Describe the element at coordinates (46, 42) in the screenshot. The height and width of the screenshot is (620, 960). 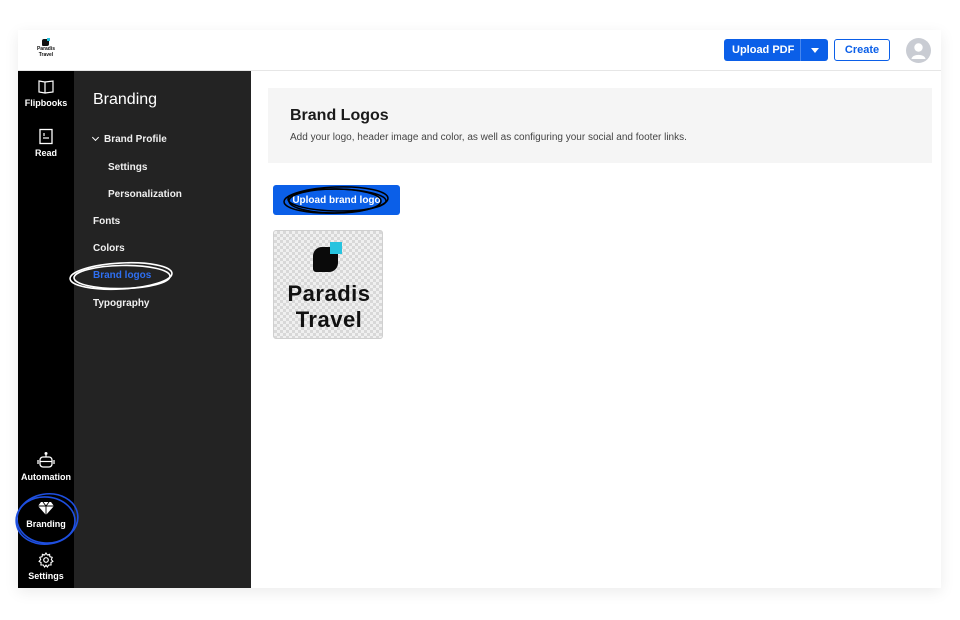
I see `logo-mark-icon` at that location.